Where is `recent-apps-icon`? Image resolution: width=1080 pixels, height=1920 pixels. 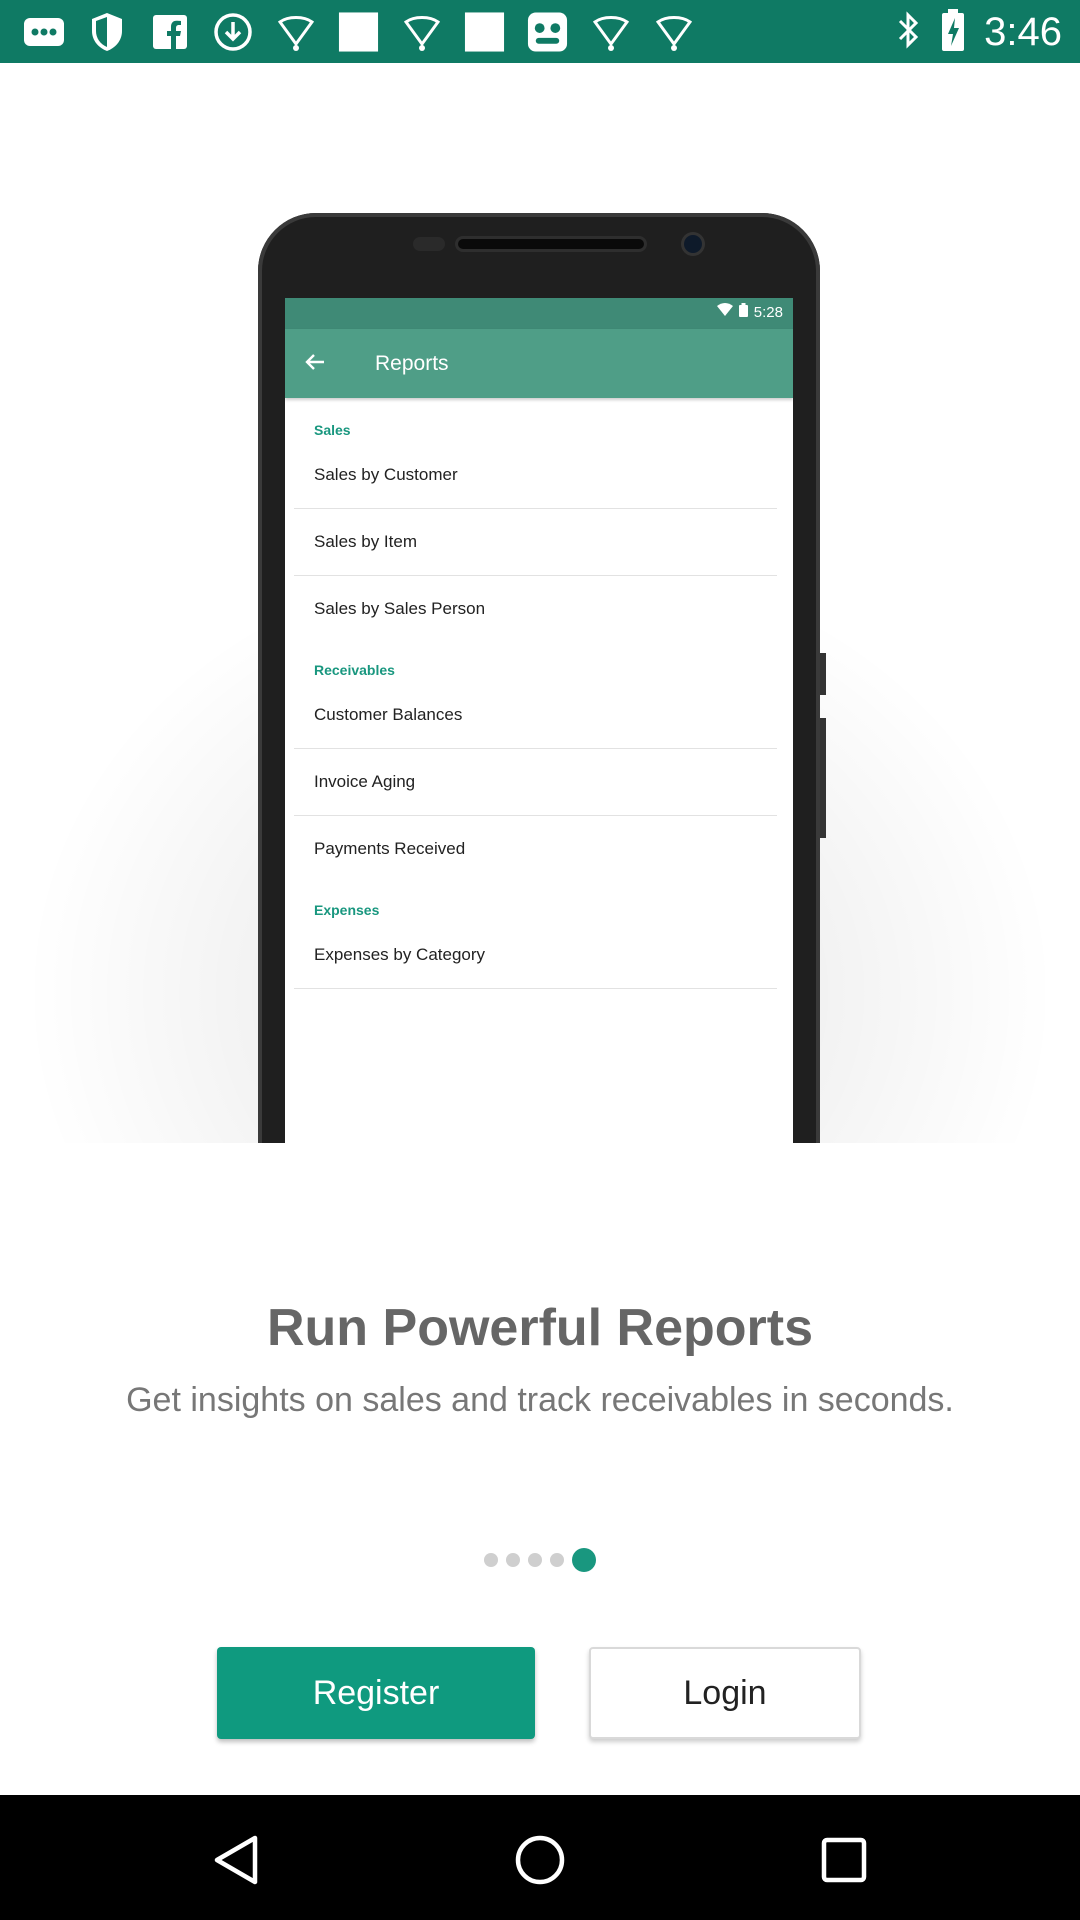 recent-apps-icon is located at coordinates (844, 1860).